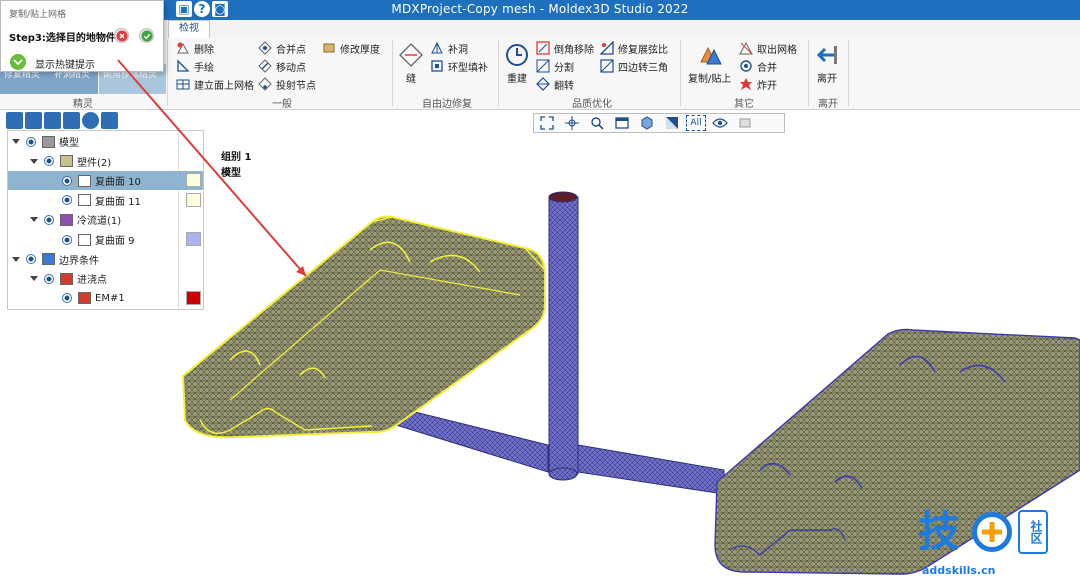 This screenshot has height=584, width=1080. Describe the element at coordinates (828, 104) in the screenshot. I see `group-label-leave: 离开` at that location.